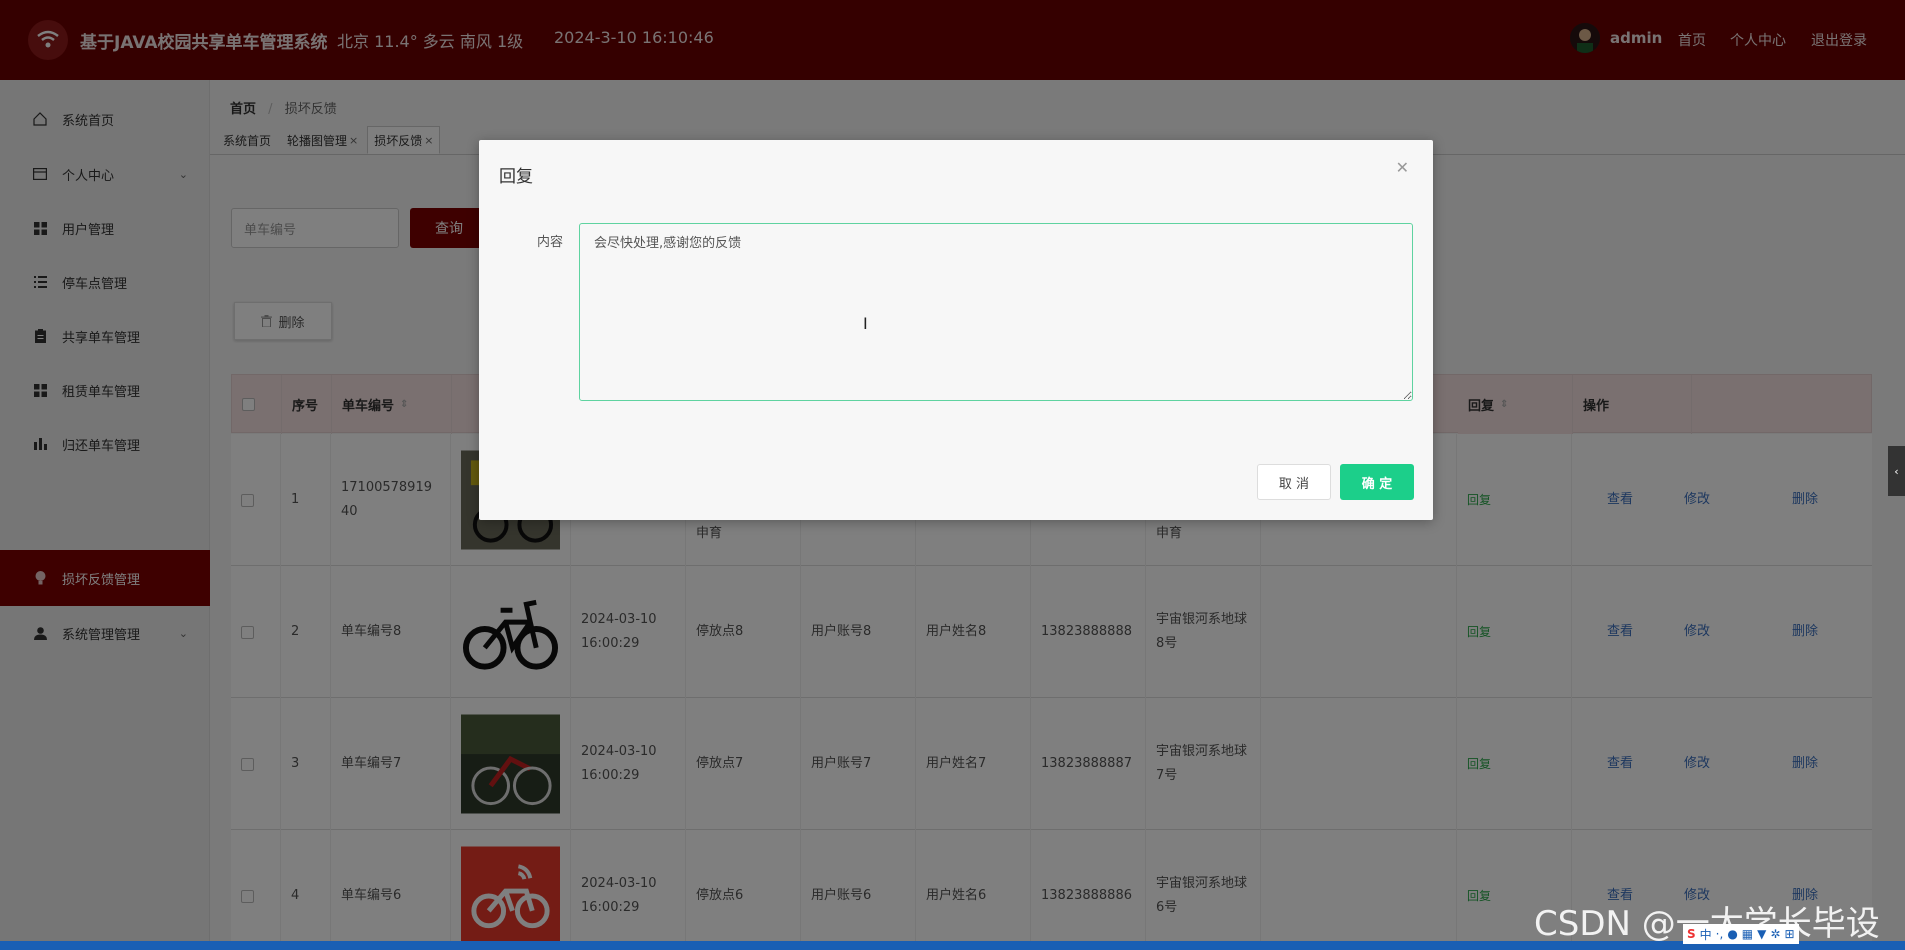 This screenshot has width=1905, height=950. Describe the element at coordinates (1294, 482) in the screenshot. I see `cancel-button: 取 消` at that location.